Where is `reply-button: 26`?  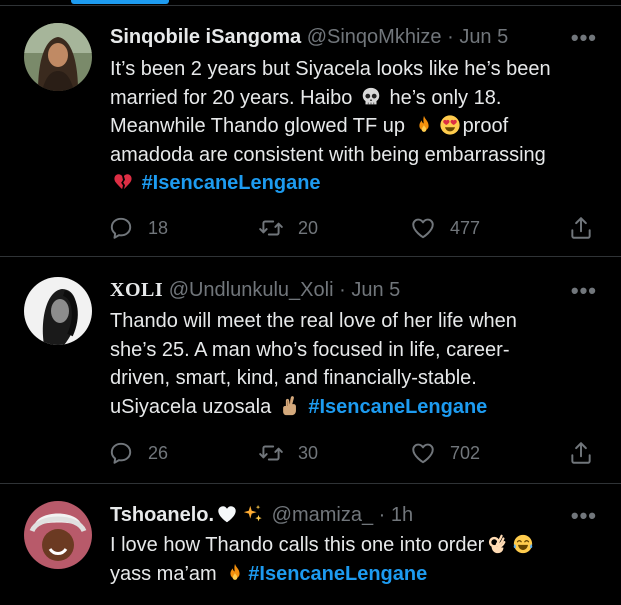
reply-button: 26 is located at coordinates (138, 453).